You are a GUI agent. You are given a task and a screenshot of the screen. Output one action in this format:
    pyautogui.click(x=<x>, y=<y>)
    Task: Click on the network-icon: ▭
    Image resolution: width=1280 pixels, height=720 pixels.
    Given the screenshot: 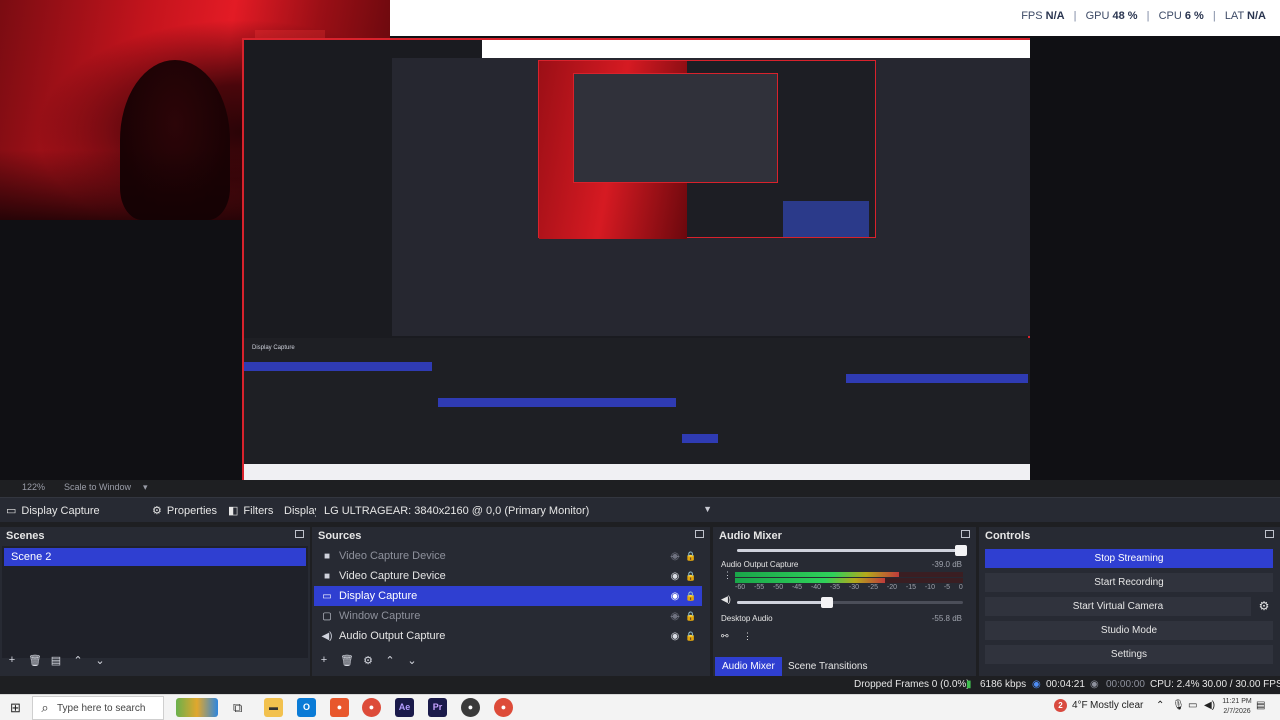 What is the action you would take?
    pyautogui.click(x=1192, y=705)
    